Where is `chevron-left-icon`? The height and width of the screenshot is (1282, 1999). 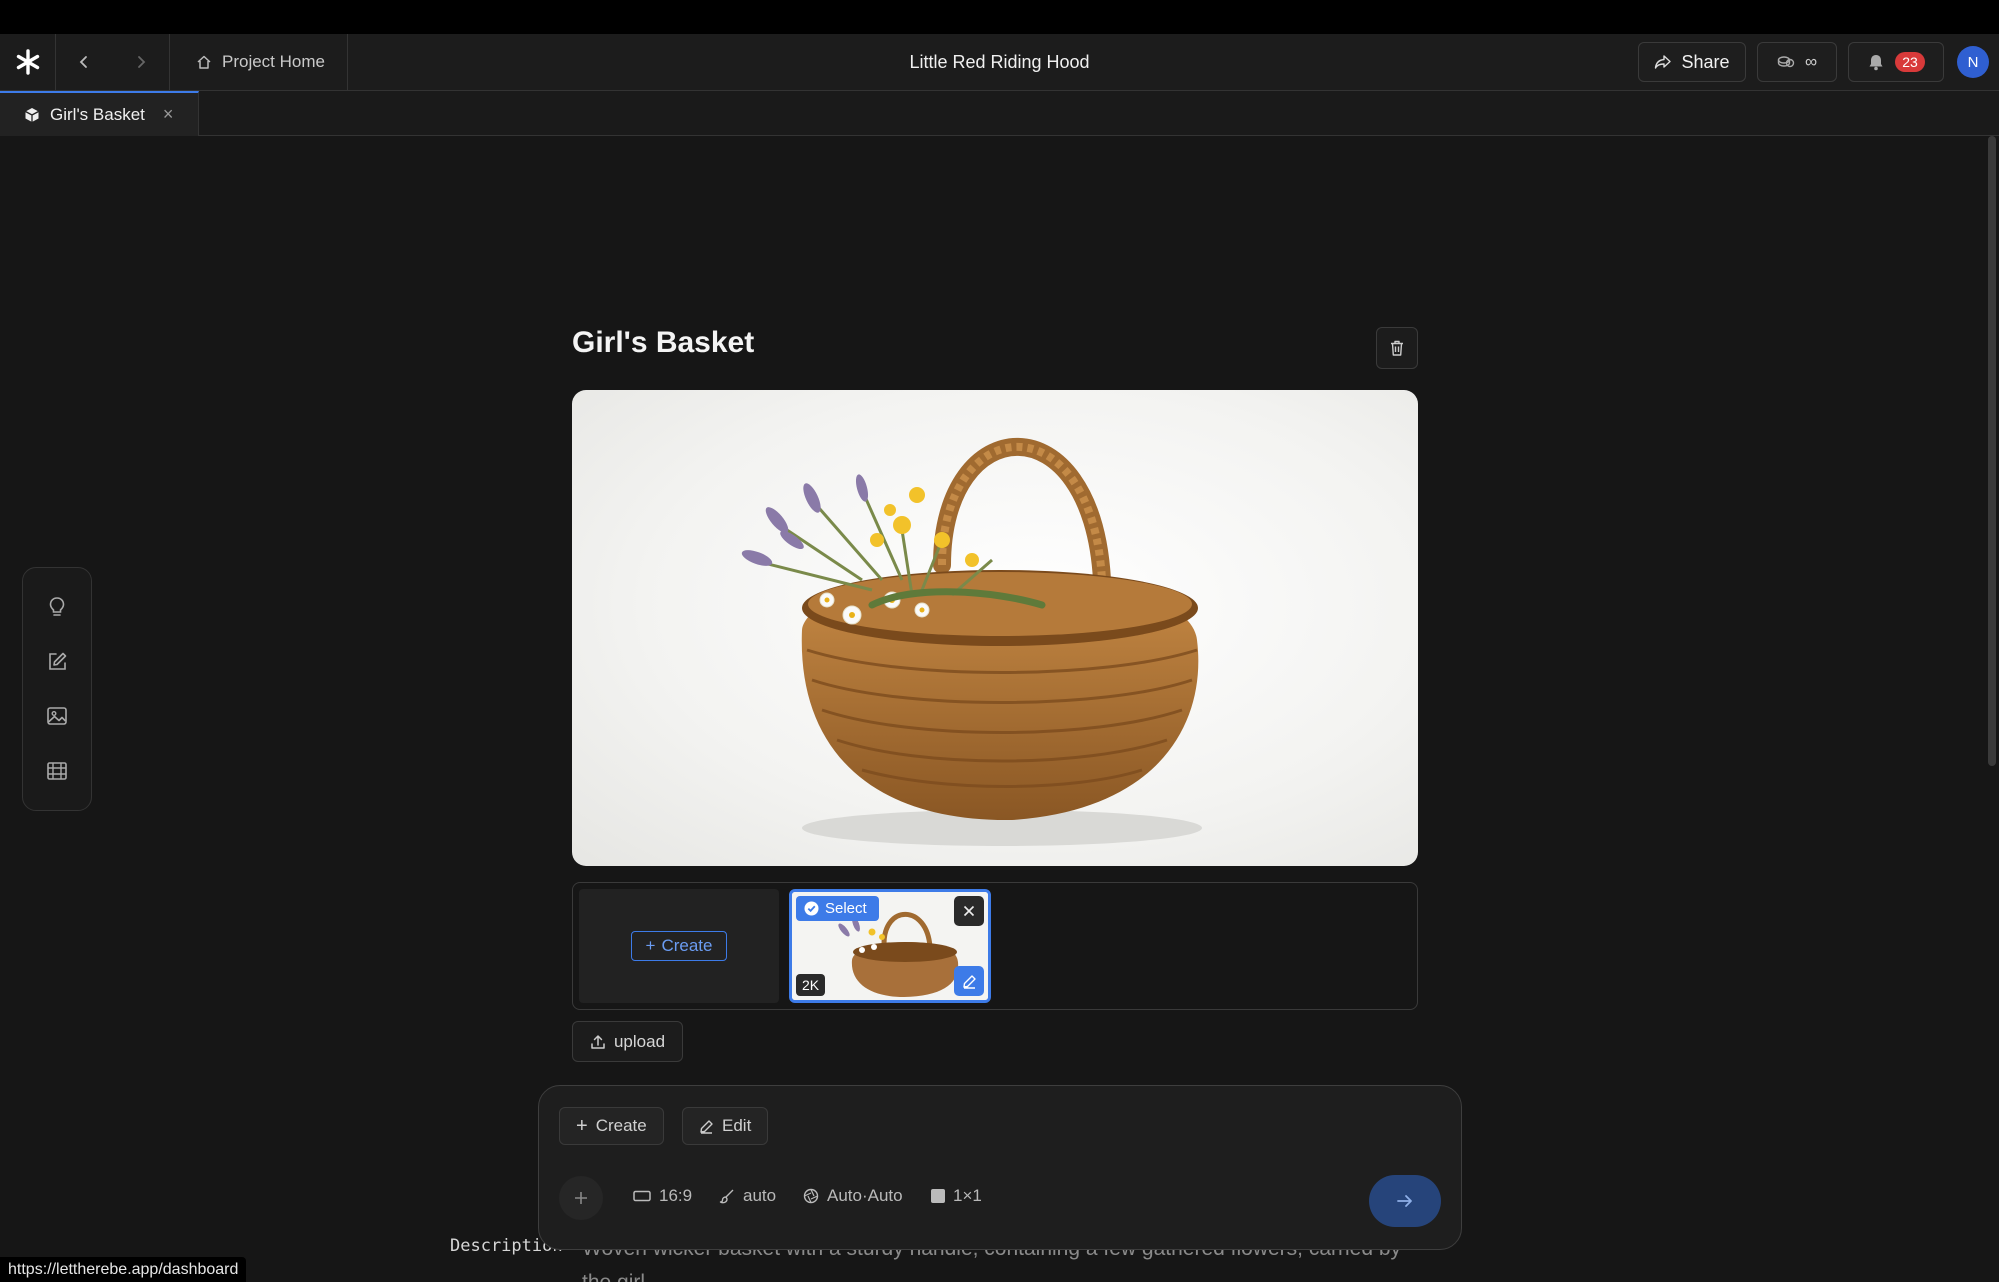
chevron-left-icon is located at coordinates (83, 62).